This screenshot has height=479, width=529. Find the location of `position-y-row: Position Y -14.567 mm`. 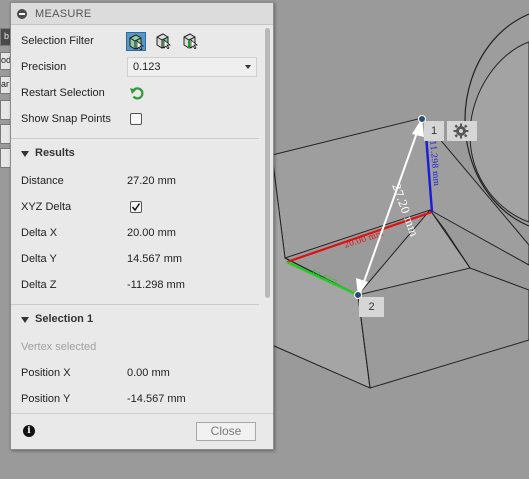

position-y-row: Position Y -14.567 mm is located at coordinates (137, 398).